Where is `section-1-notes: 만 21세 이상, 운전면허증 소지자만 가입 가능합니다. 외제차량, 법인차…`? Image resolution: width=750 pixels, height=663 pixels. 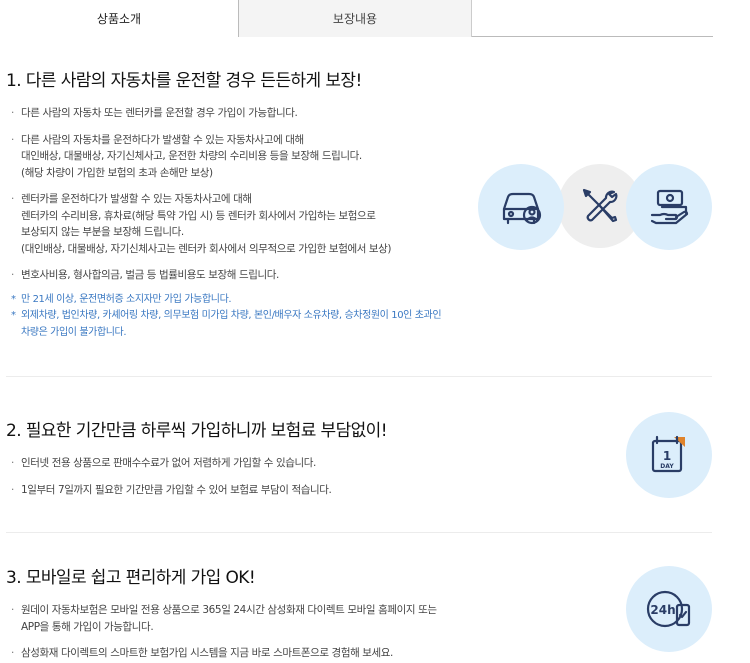
section-1-notes: 만 21세 이상, 운전면허증 소지자만 가입 가능합니다. 외제차량, 법인차… is located at coordinates (256, 317).